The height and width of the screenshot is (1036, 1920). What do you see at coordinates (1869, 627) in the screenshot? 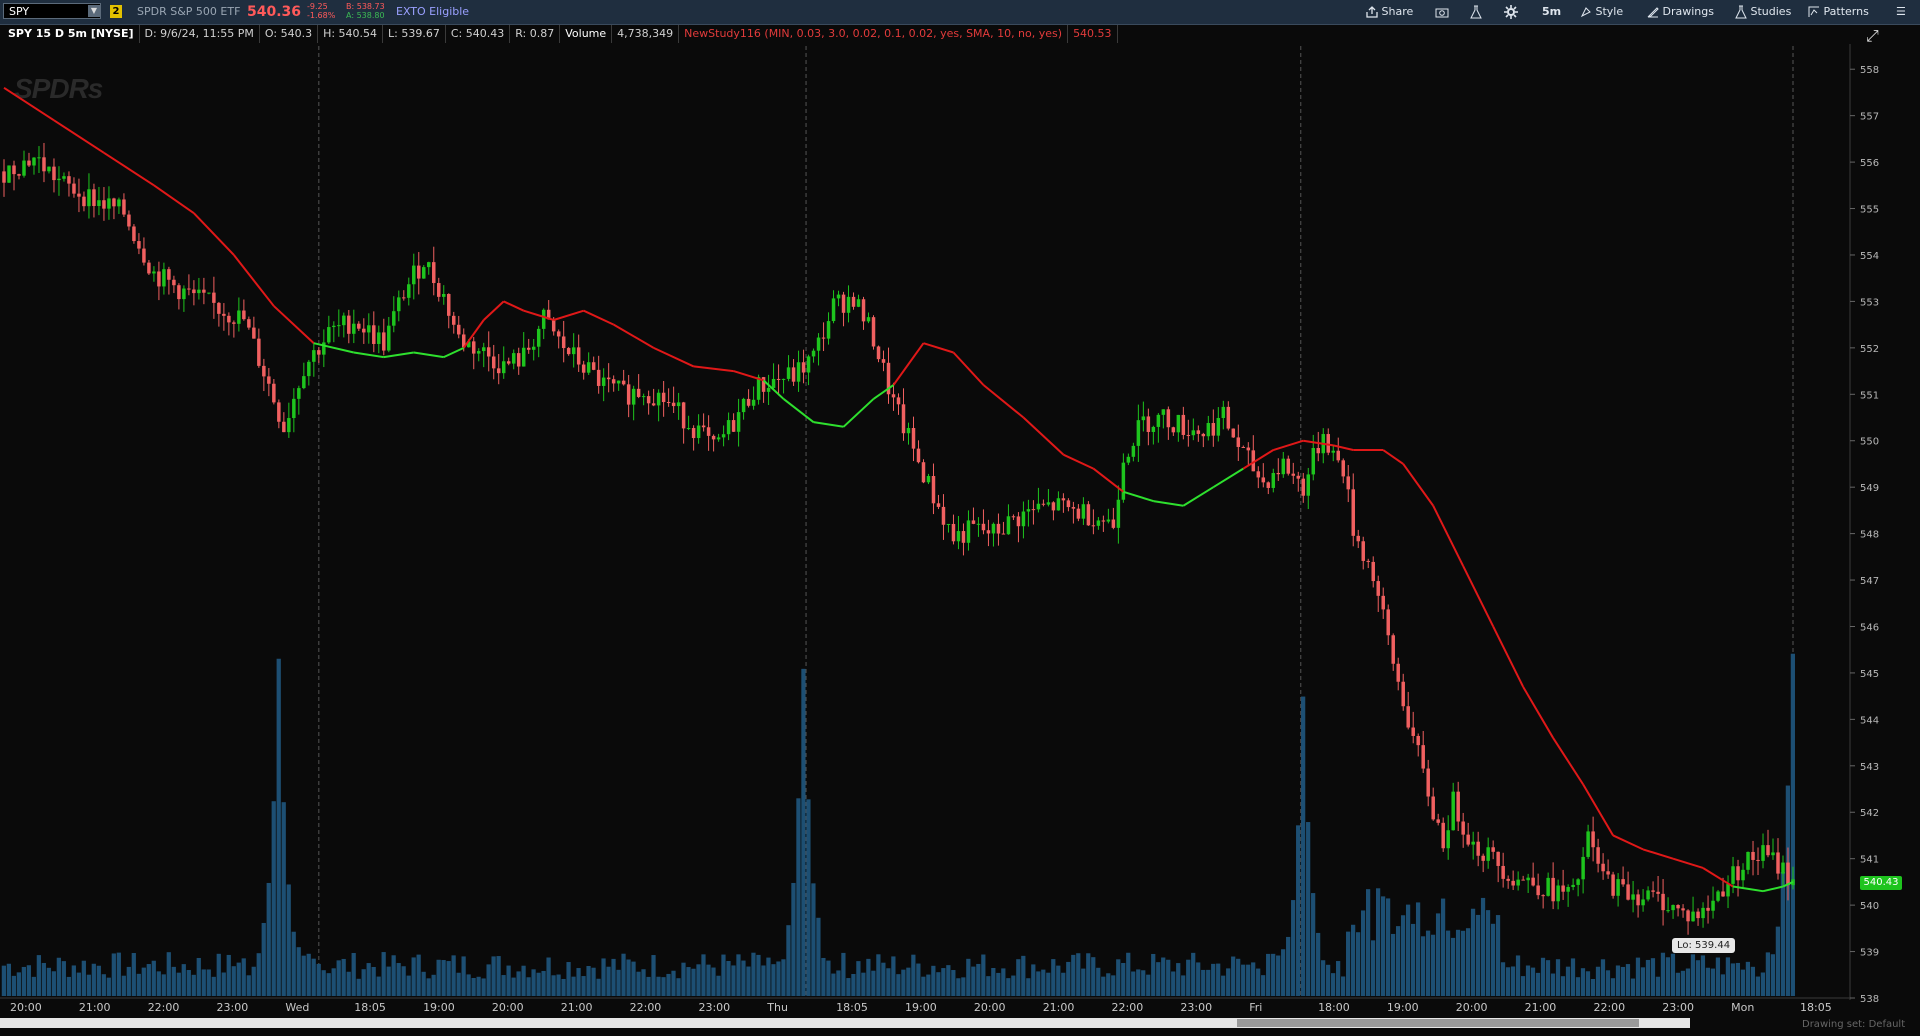
I see `price-tick-label: 546` at bounding box center [1869, 627].